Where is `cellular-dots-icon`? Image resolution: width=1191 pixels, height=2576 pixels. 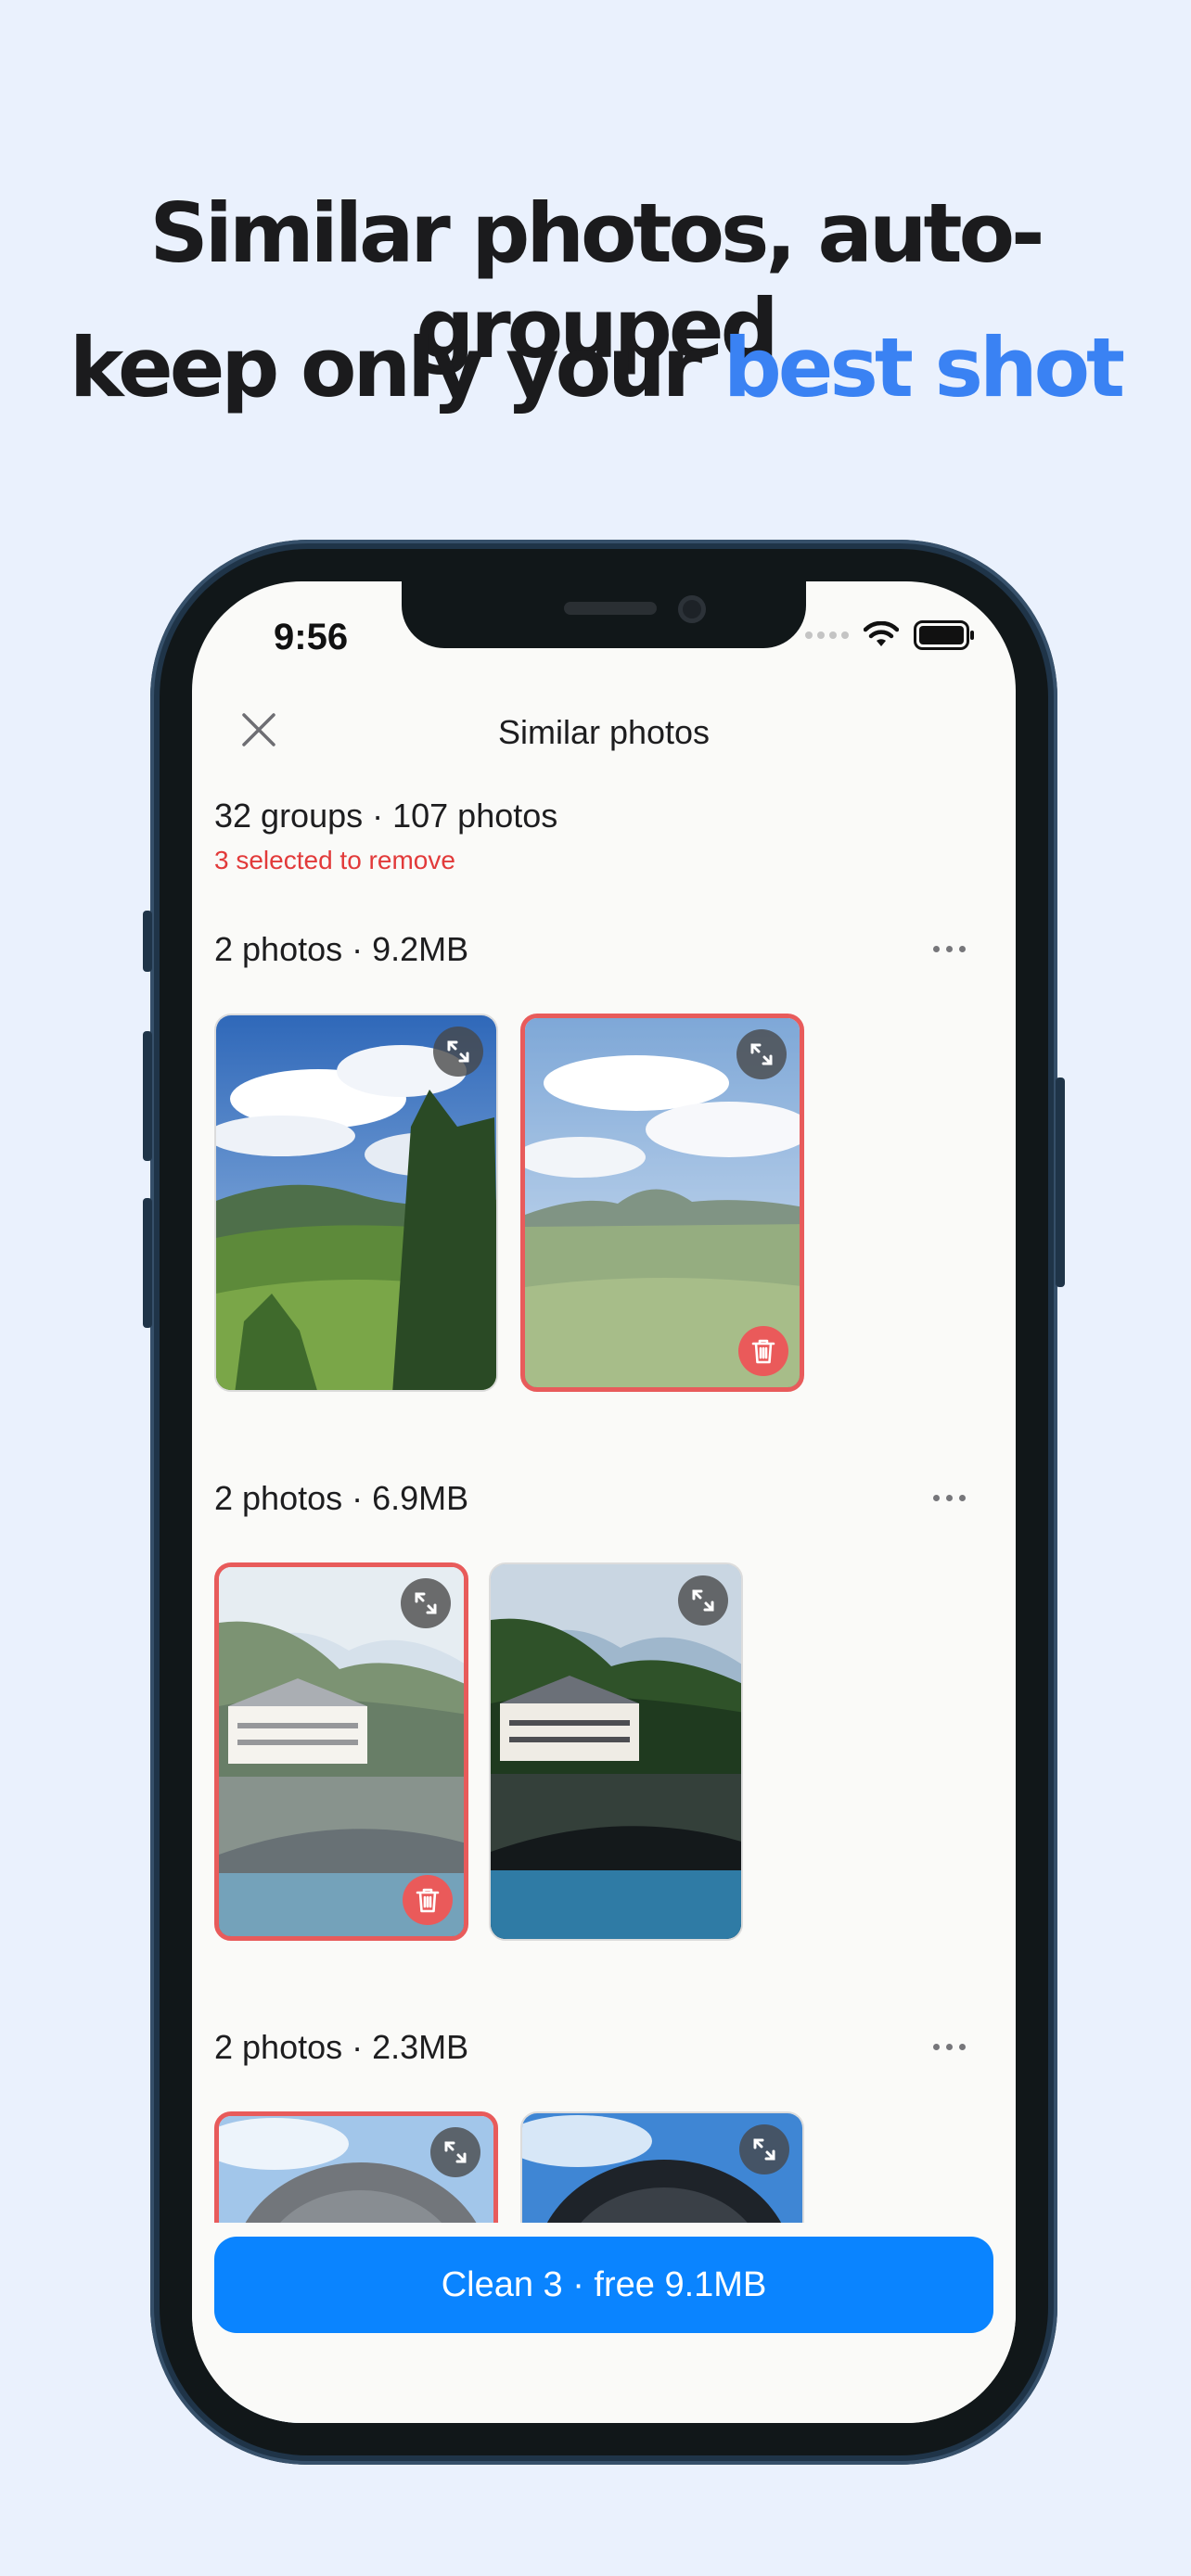 cellular-dots-icon is located at coordinates (827, 635).